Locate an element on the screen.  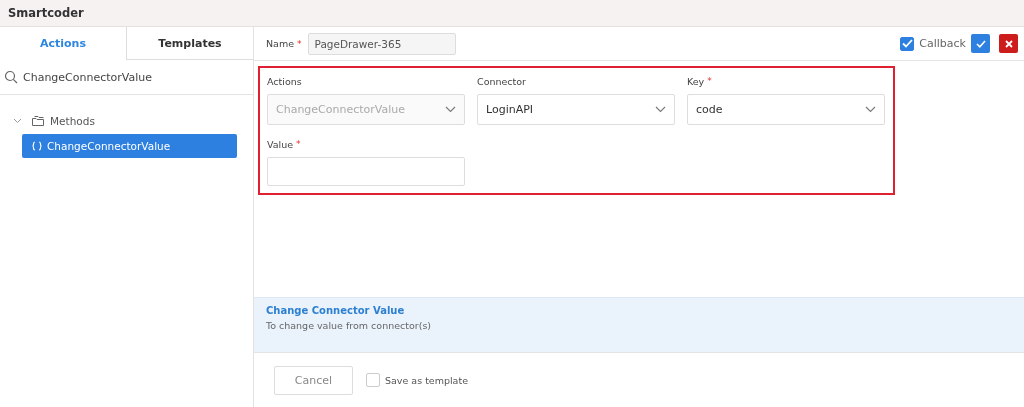
value-field is located at coordinates (366, 171).